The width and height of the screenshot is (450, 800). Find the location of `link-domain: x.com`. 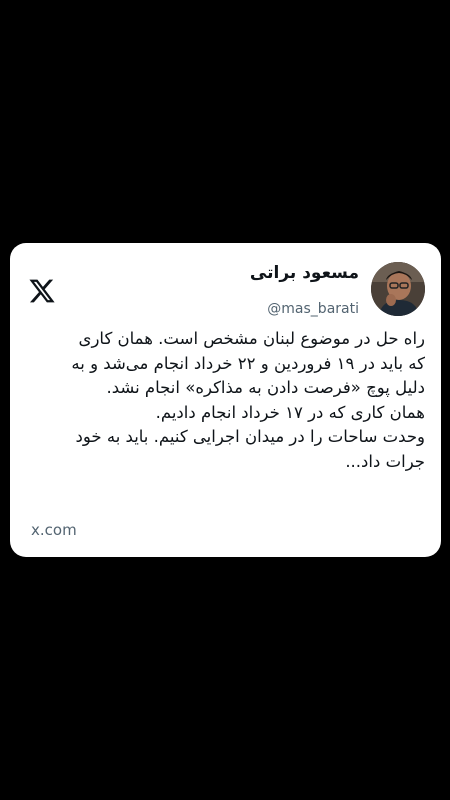

link-domain: x.com is located at coordinates (54, 530).